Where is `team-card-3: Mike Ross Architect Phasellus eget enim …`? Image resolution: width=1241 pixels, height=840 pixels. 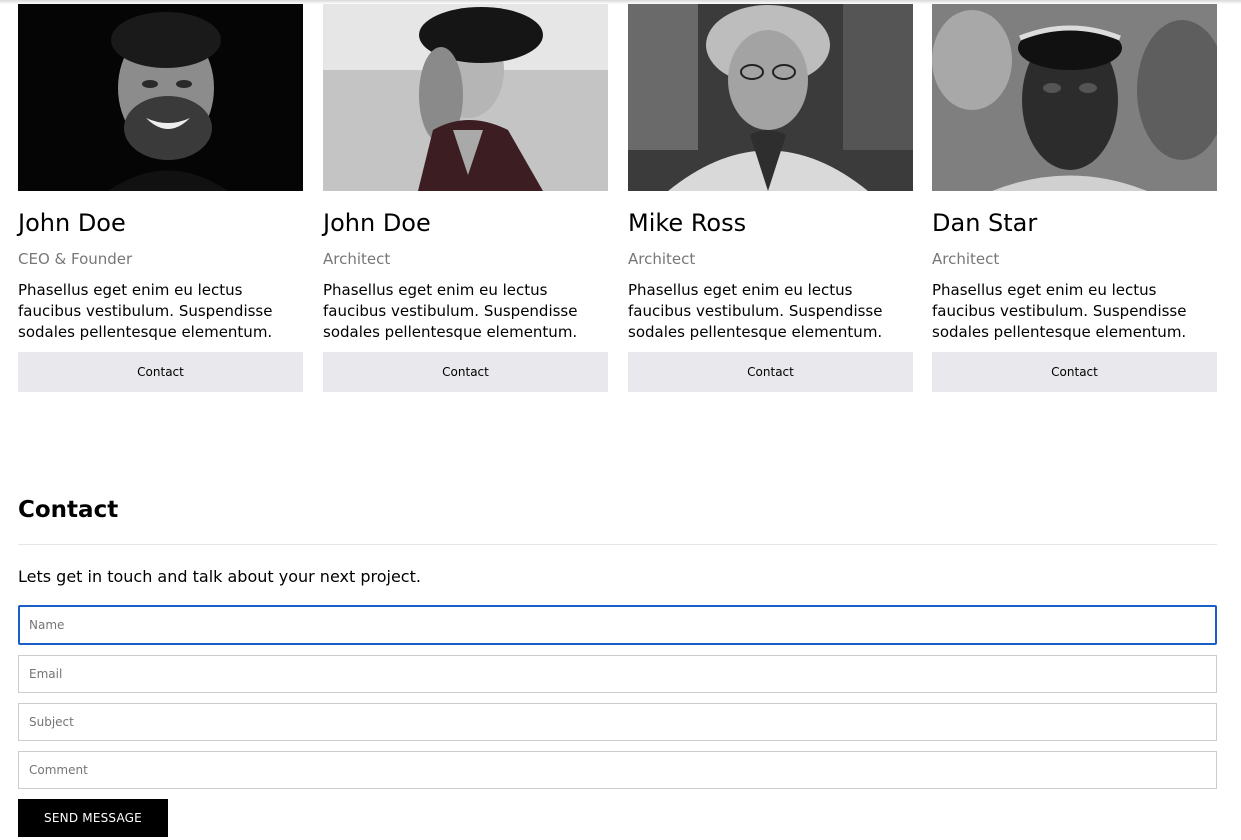
team-card-3: Mike Ross Architect Phasellus eget enim … is located at coordinates (770, 196).